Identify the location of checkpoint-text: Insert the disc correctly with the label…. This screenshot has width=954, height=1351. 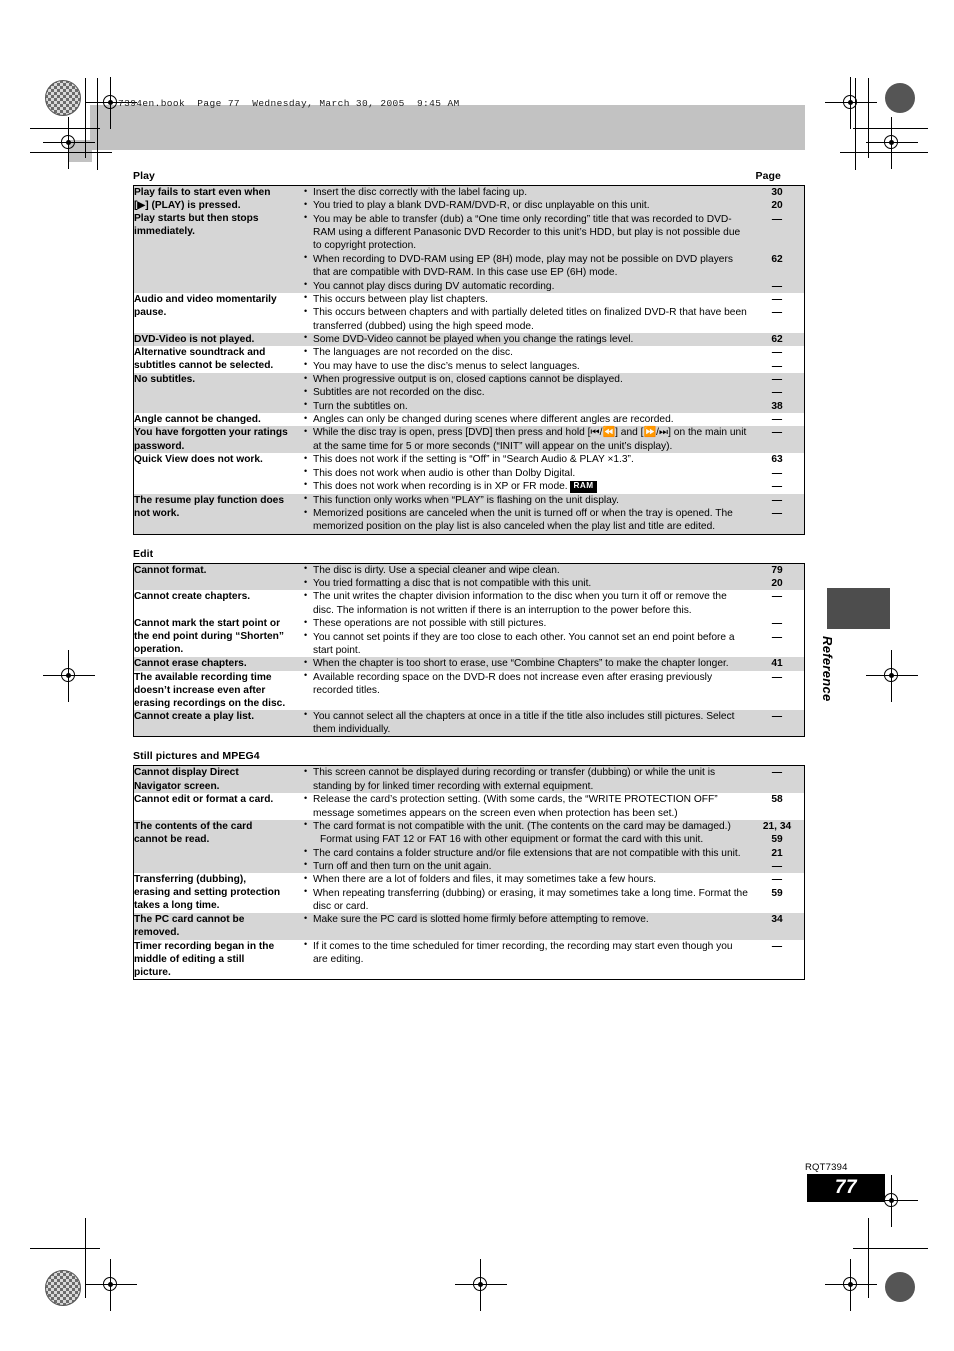
(420, 192).